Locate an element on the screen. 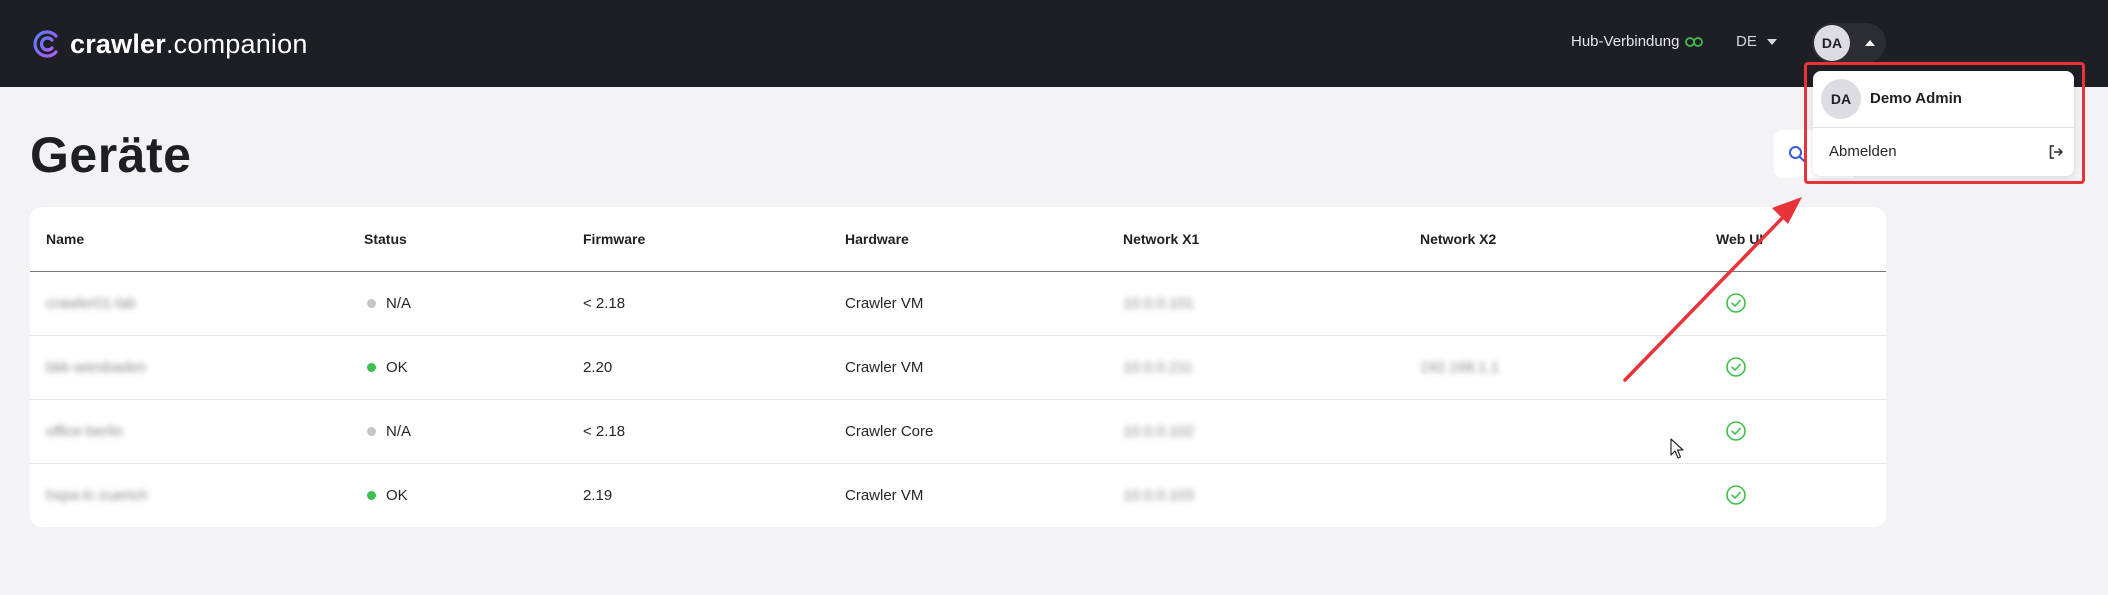  device-network-x1: 10.0.0.211 is located at coordinates (1158, 367).